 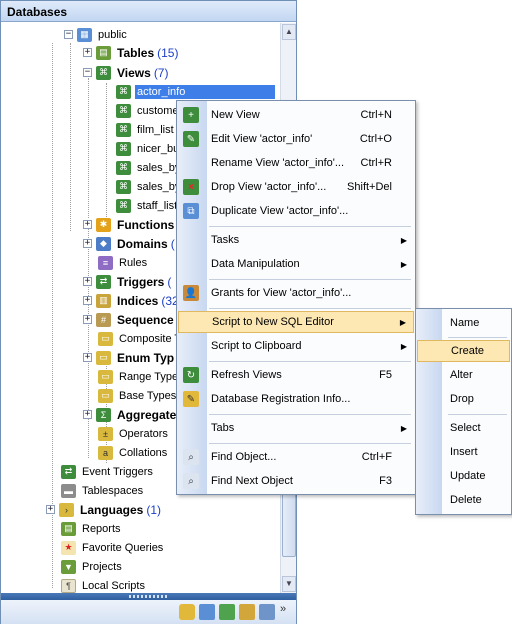 What do you see at coordinates (133, 224) in the screenshot?
I see `tree-node-functions: + ✱ Functions(` at bounding box center [133, 224].